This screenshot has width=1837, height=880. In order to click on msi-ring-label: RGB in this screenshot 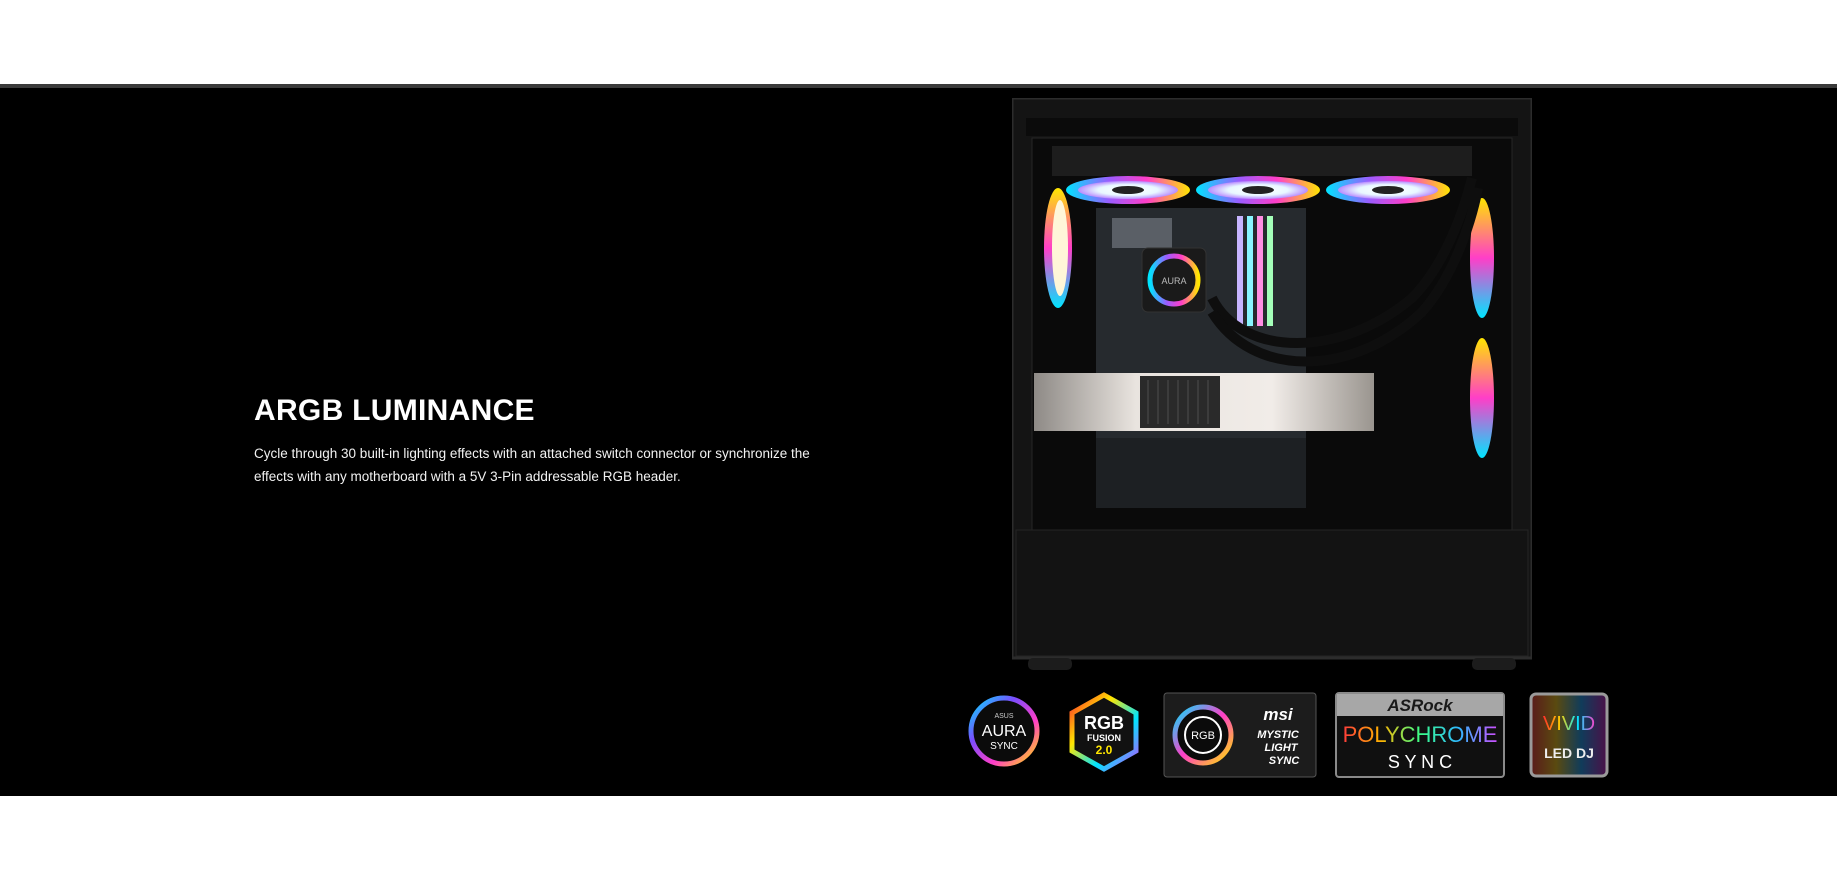, I will do `click(1203, 736)`.